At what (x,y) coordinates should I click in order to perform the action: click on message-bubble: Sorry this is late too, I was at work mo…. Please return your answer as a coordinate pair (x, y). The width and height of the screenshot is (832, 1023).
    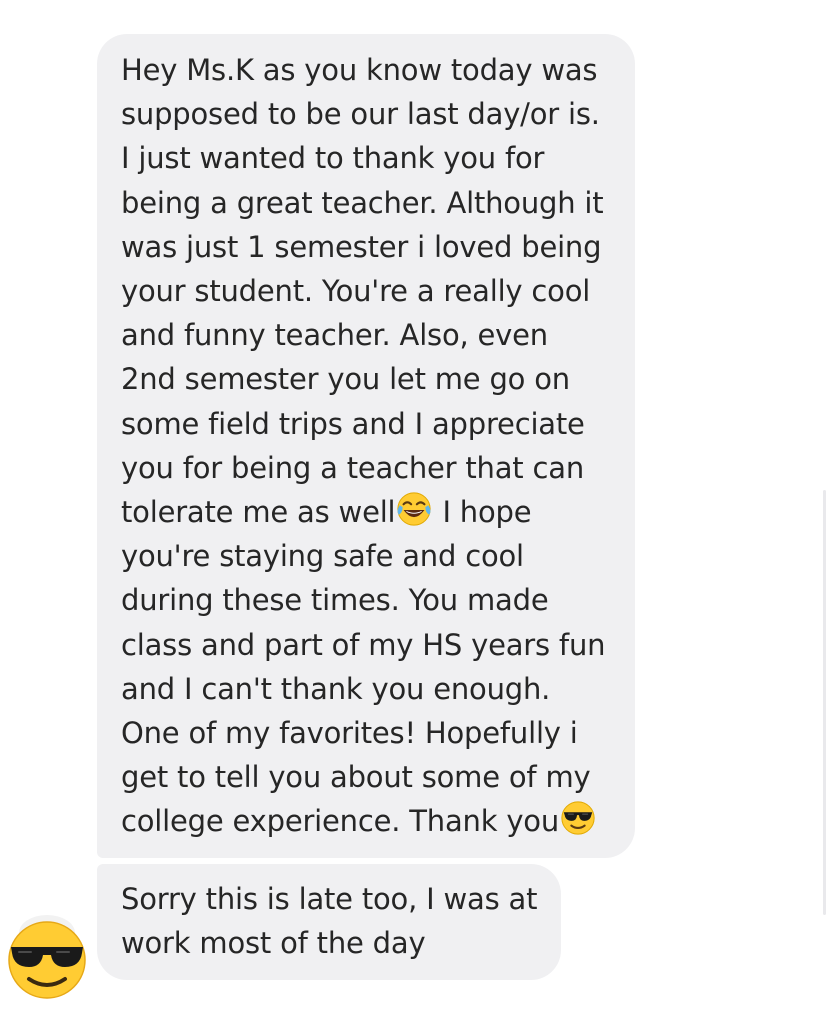
    Looking at the image, I should click on (329, 922).